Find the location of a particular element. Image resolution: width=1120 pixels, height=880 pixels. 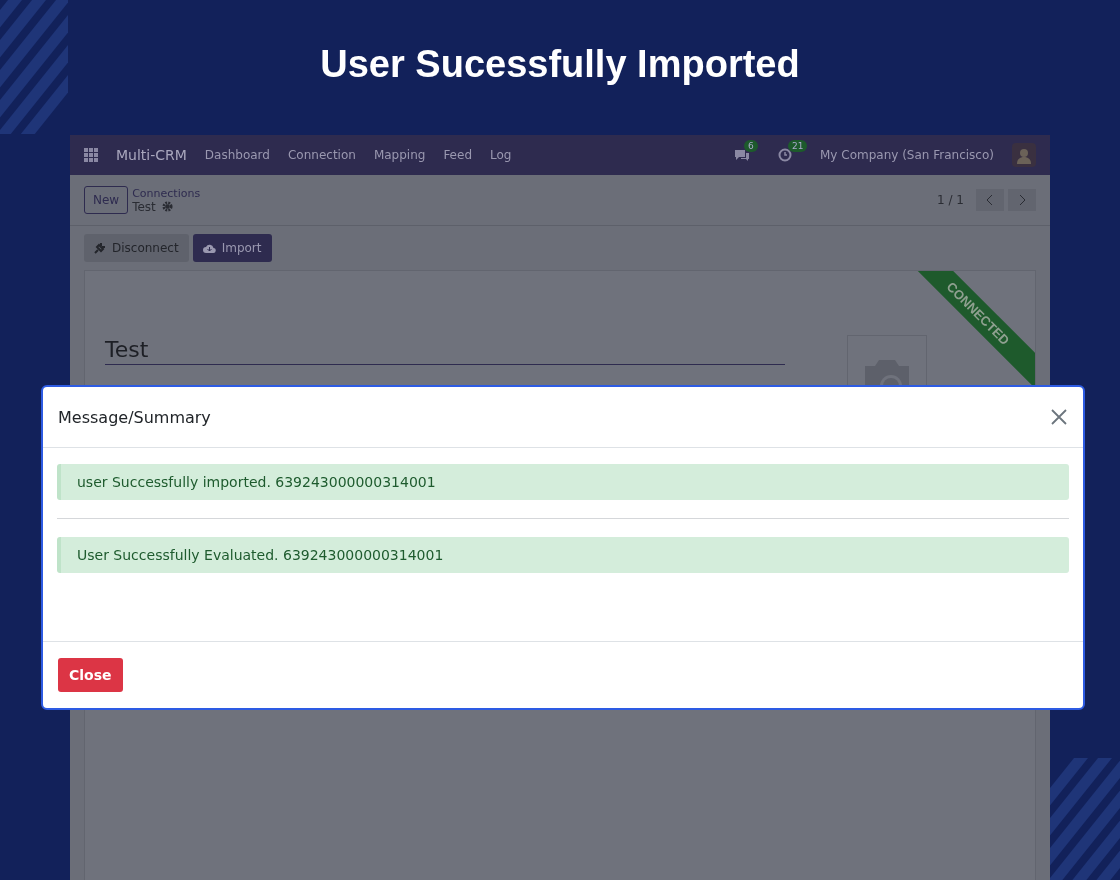

notification-badge: 6 is located at coordinates (751, 146).